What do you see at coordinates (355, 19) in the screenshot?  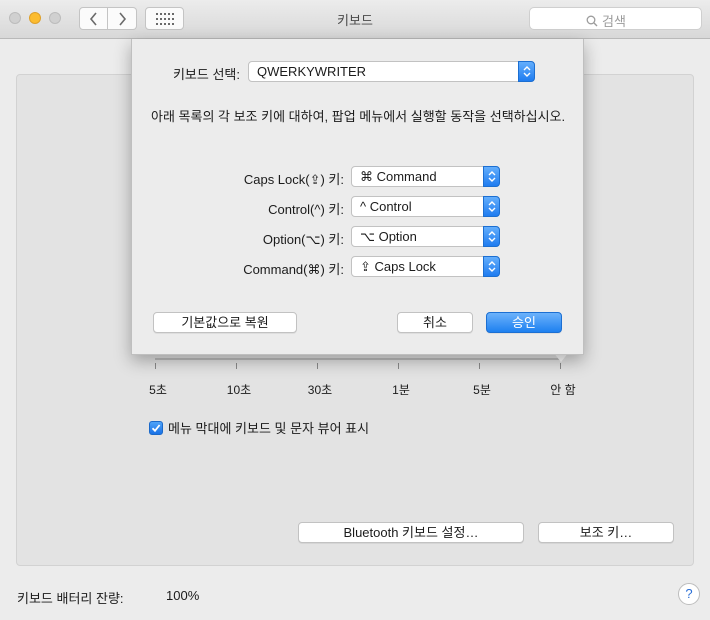 I see `title-bar: 키보드 검색` at bounding box center [355, 19].